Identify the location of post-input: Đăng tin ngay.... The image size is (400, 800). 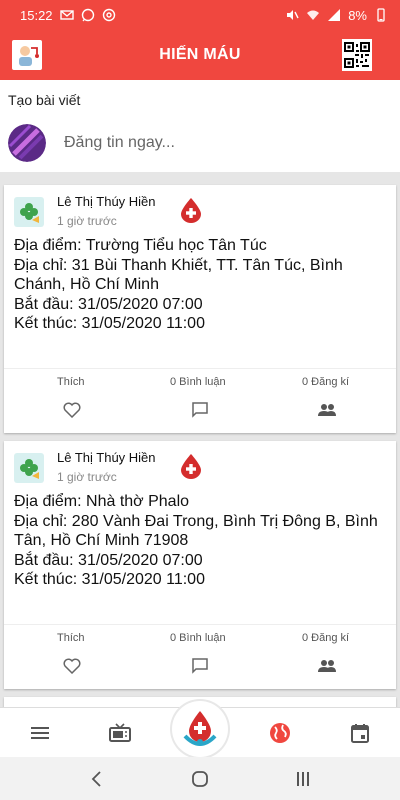
(119, 143).